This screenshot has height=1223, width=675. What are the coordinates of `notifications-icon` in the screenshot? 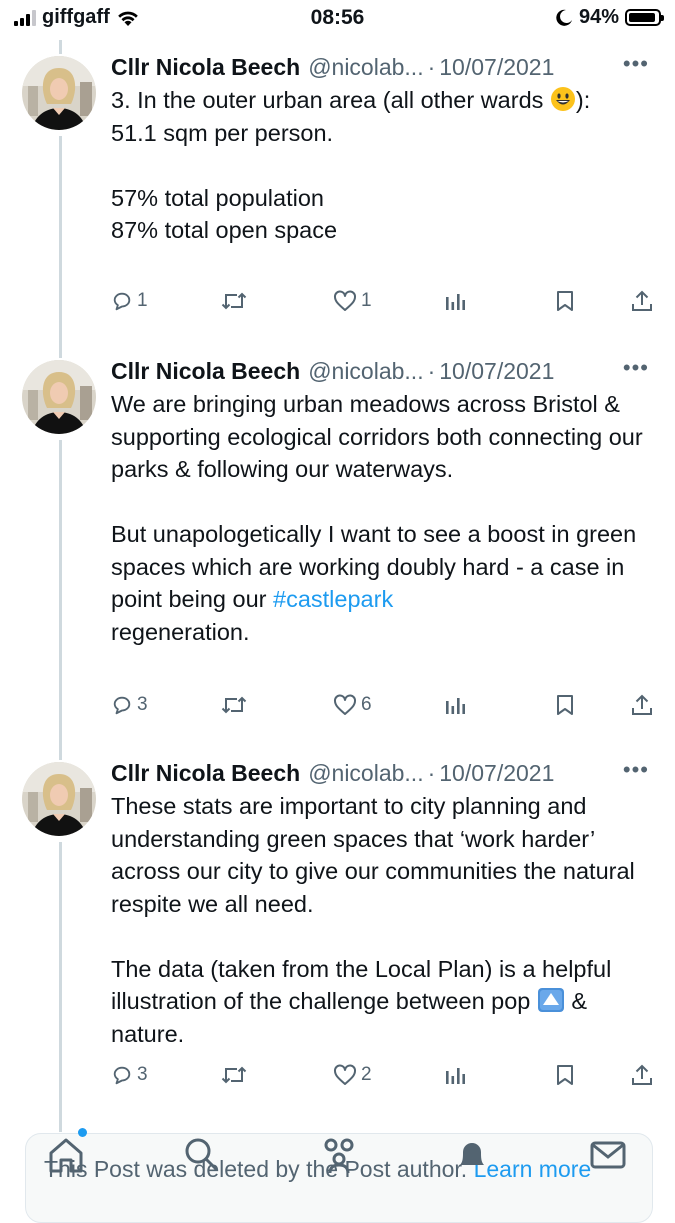 It's located at (472, 1155).